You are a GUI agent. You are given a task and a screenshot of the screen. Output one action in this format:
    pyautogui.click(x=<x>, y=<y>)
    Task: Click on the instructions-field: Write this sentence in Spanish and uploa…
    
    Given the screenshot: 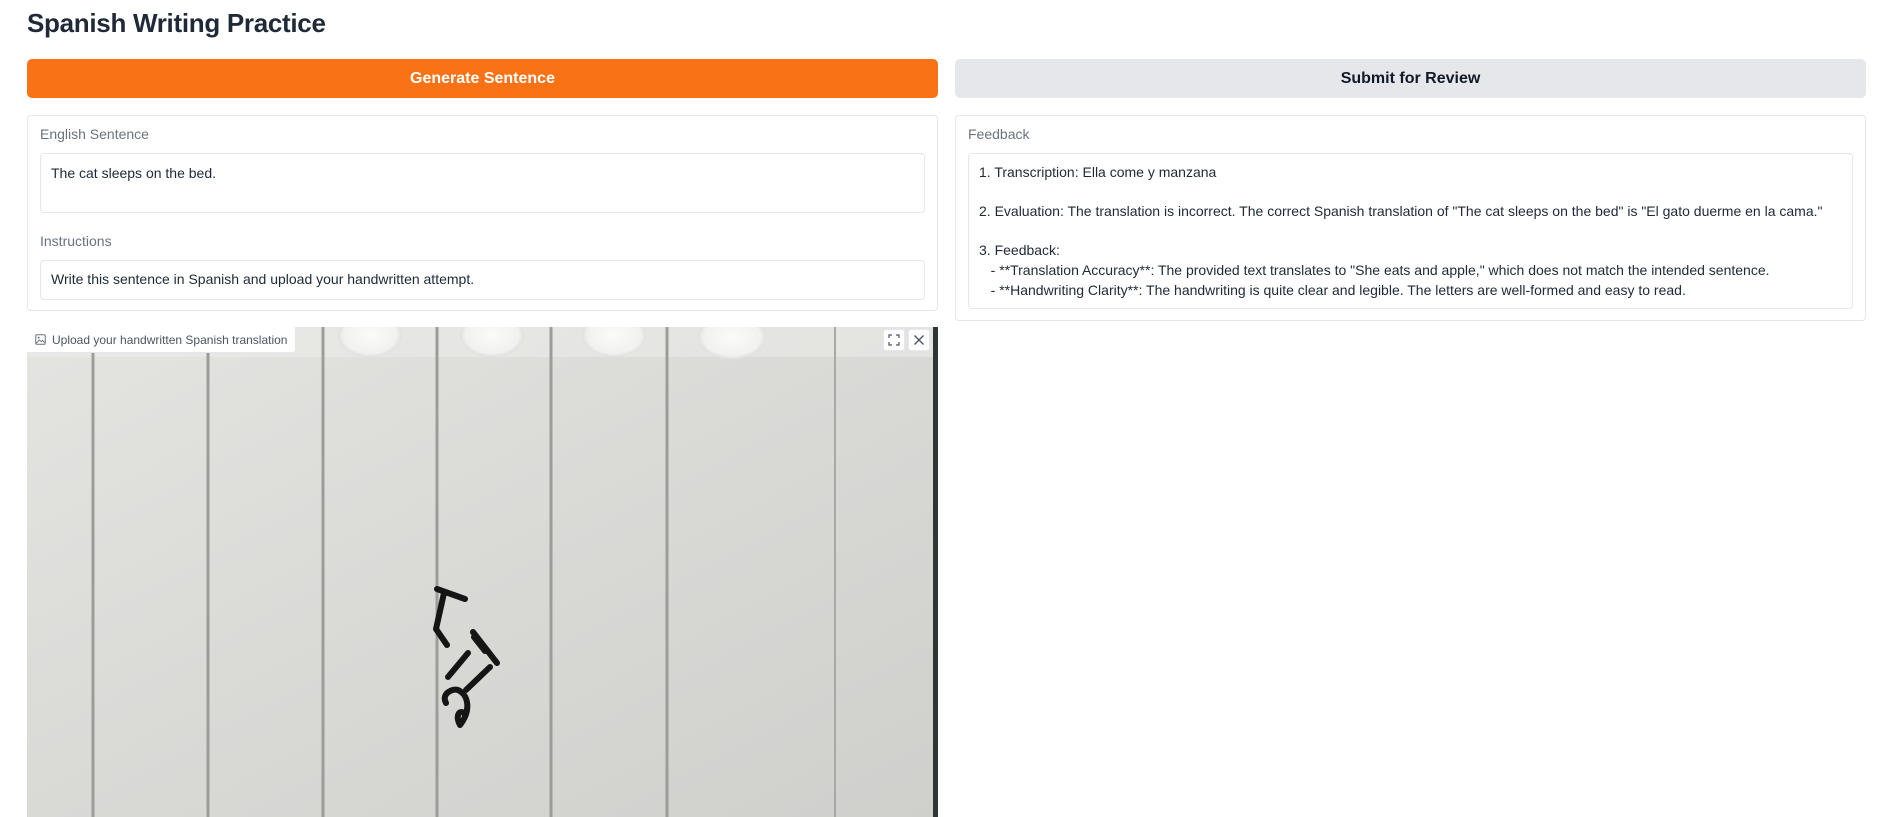 What is the action you would take?
    pyautogui.click(x=482, y=280)
    